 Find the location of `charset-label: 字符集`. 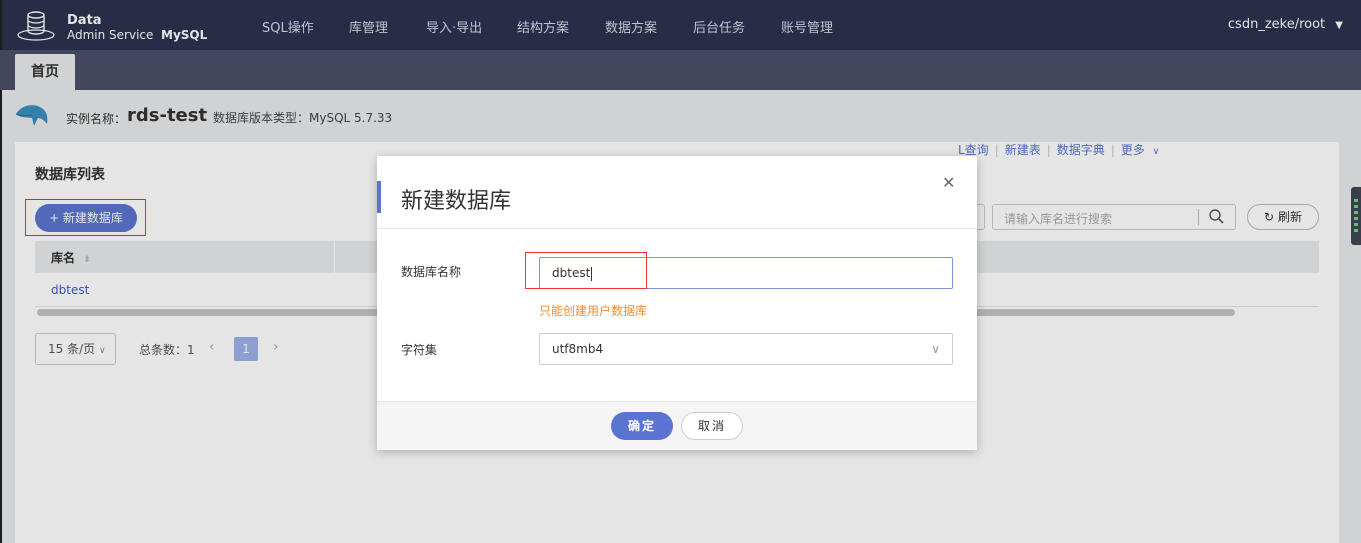

charset-label: 字符集 is located at coordinates (419, 350).